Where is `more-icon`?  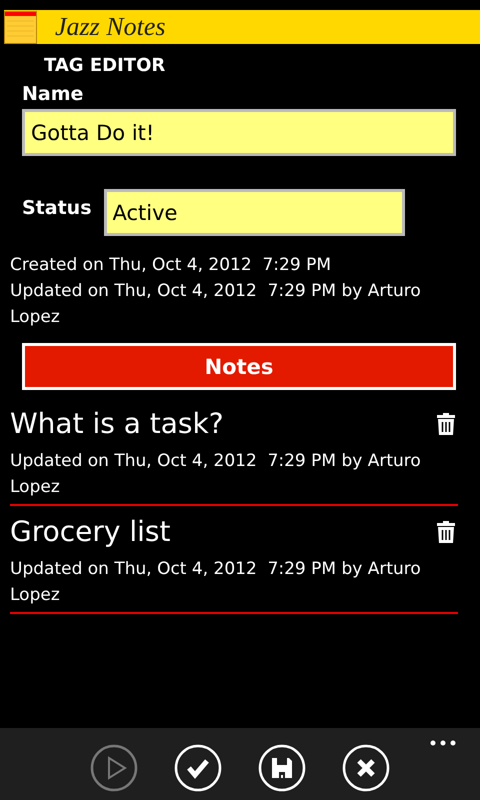 more-icon is located at coordinates (443, 743).